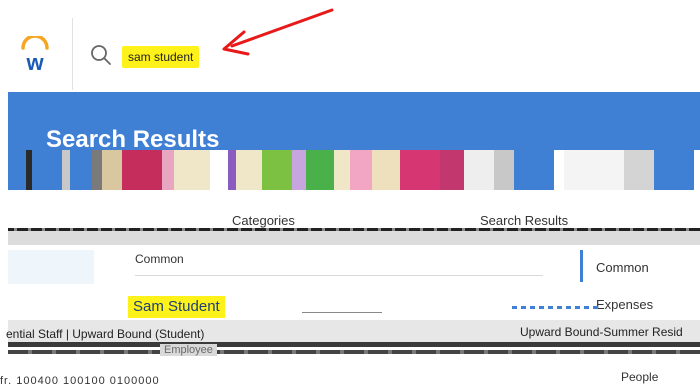 Image resolution: width=700 pixels, height=387 pixels. I want to click on link-fragment, so click(557, 307).